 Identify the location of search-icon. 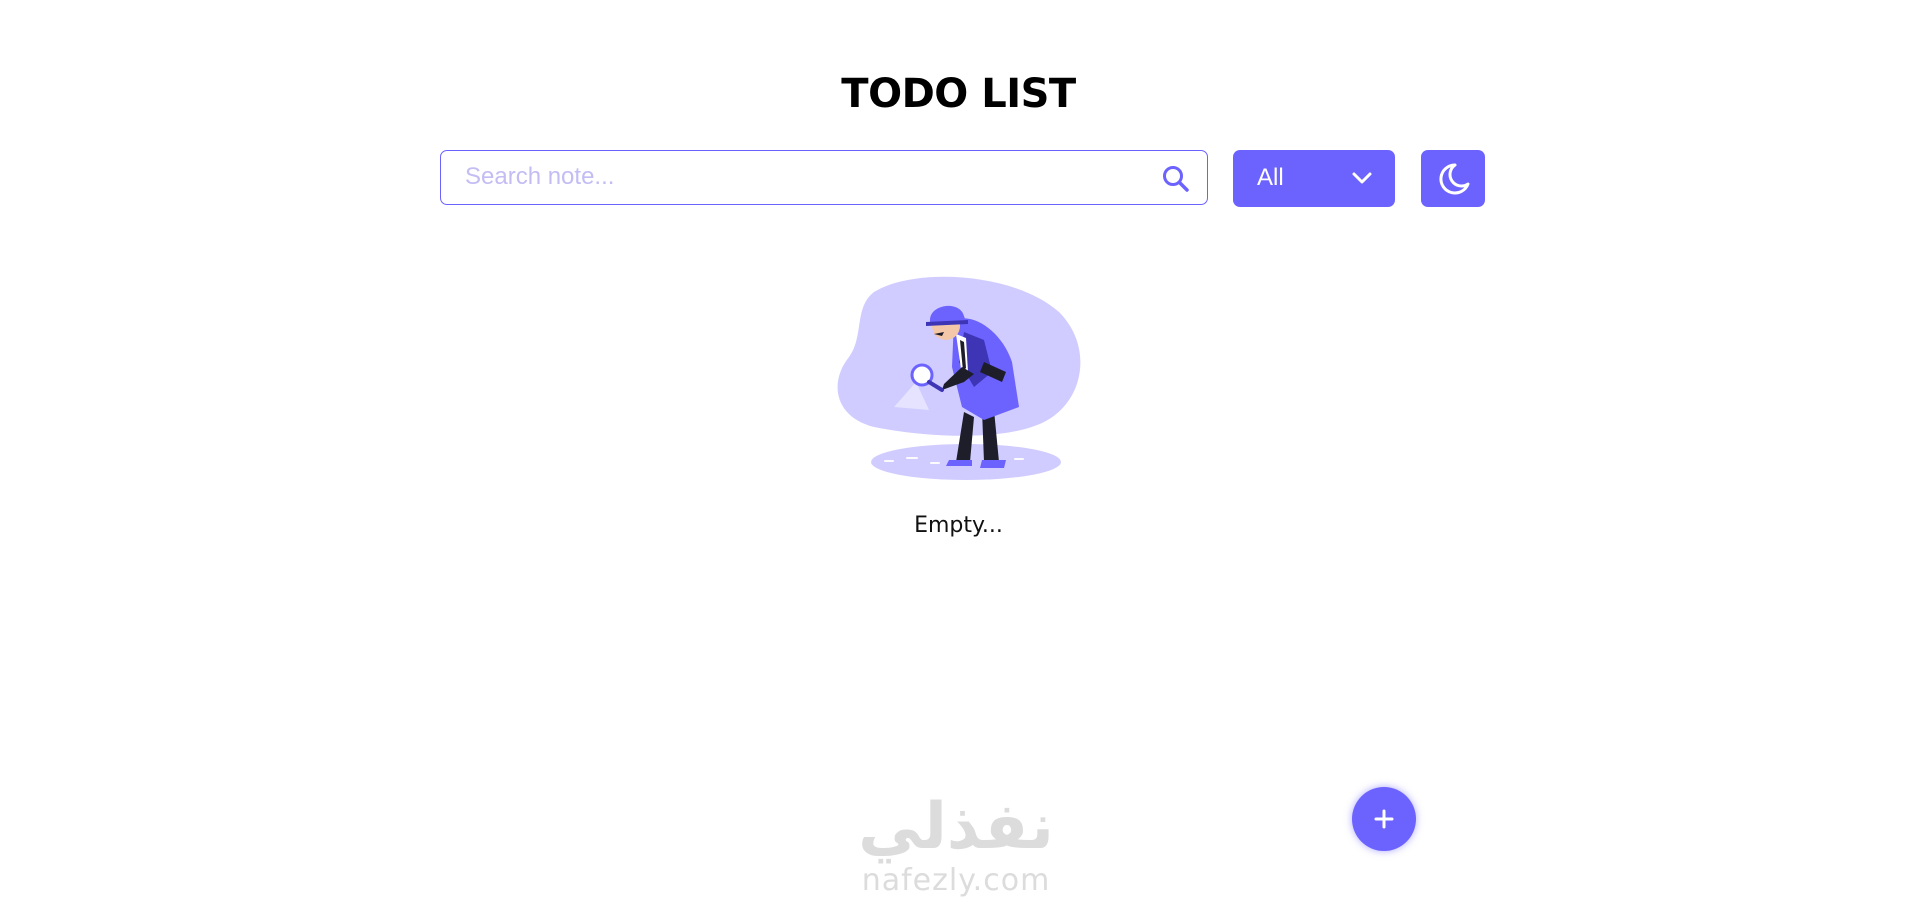
(1176, 179).